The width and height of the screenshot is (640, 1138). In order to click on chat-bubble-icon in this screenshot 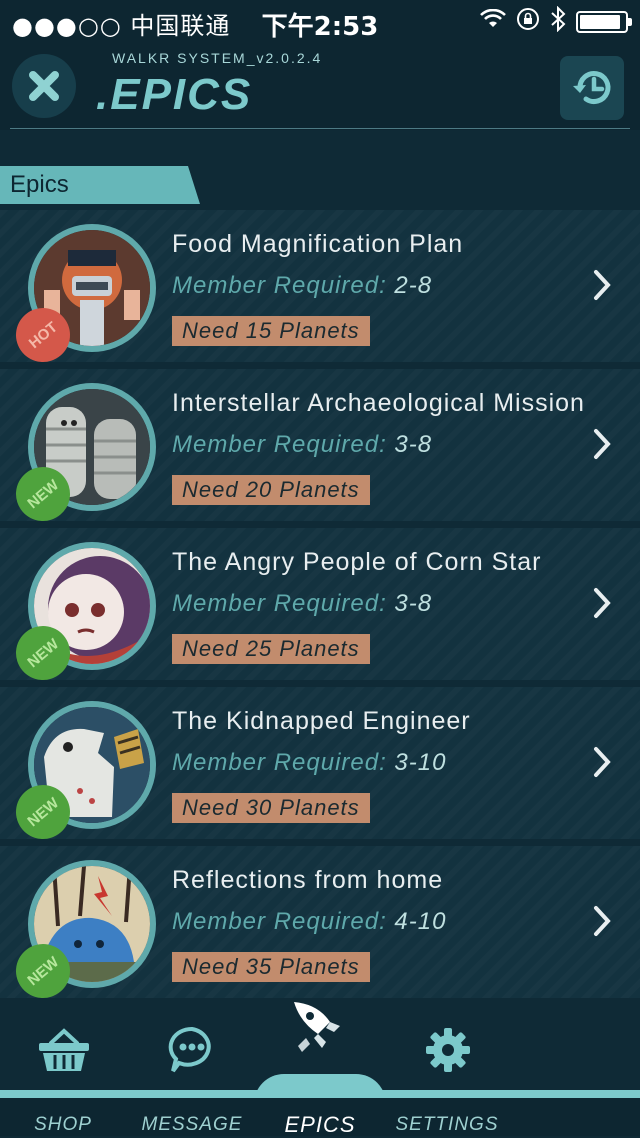, I will do `click(189, 1049)`.